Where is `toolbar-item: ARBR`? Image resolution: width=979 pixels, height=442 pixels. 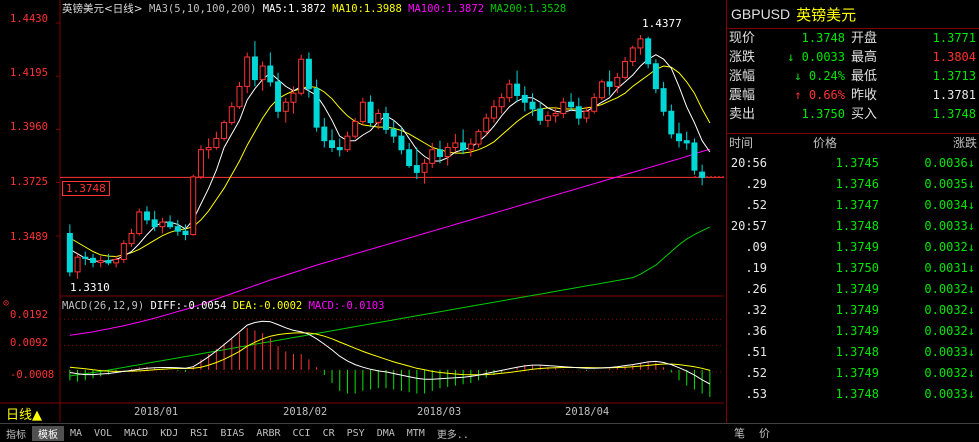 toolbar-item: ARBR is located at coordinates (268, 433).